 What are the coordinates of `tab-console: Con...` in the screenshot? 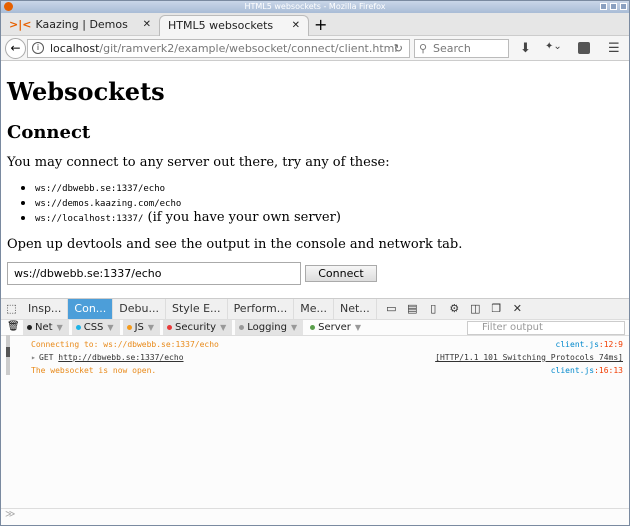 It's located at (91, 309).